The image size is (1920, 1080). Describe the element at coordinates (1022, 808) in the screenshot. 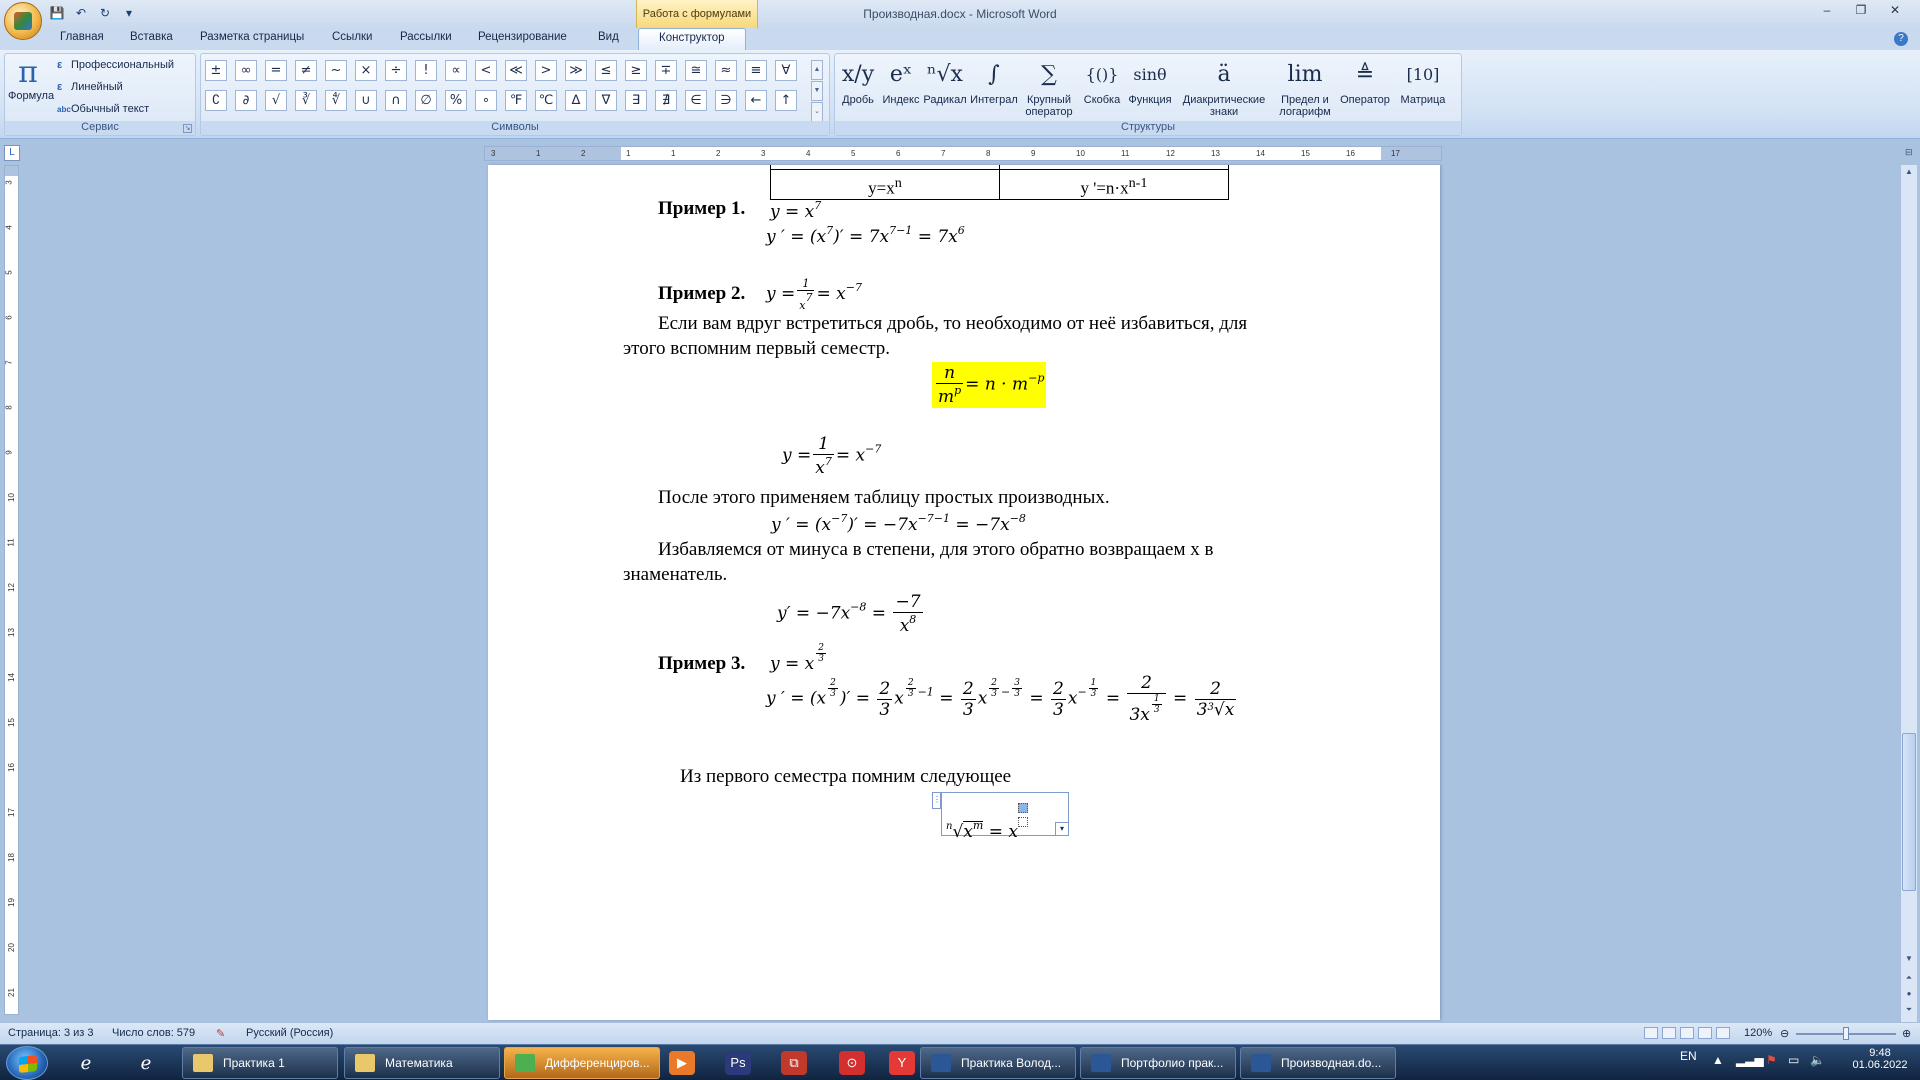

I see `placeholder-numerator` at that location.